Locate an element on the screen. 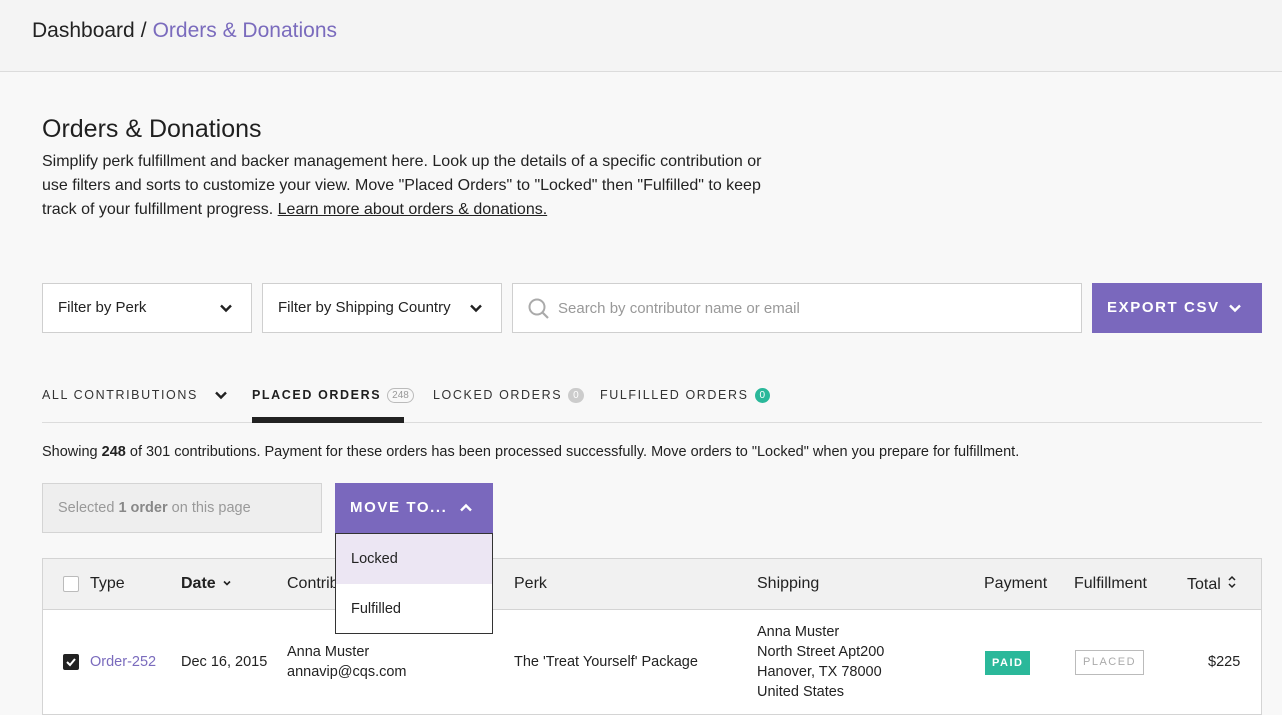  tab-label: LOCKED ORDERS is located at coordinates (498, 395).